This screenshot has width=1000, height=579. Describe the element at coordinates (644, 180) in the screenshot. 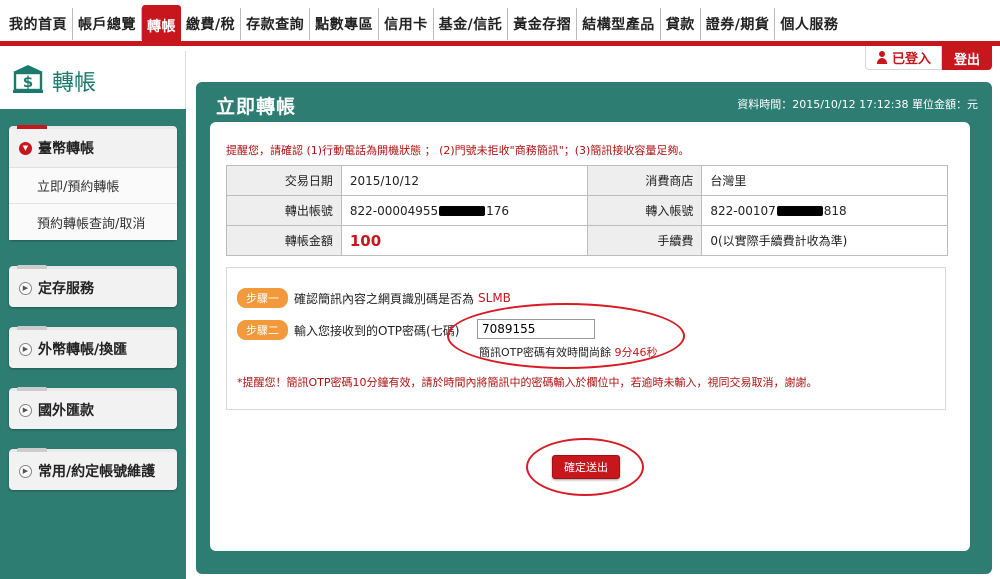

I see `merchant-label: 消費商店` at that location.